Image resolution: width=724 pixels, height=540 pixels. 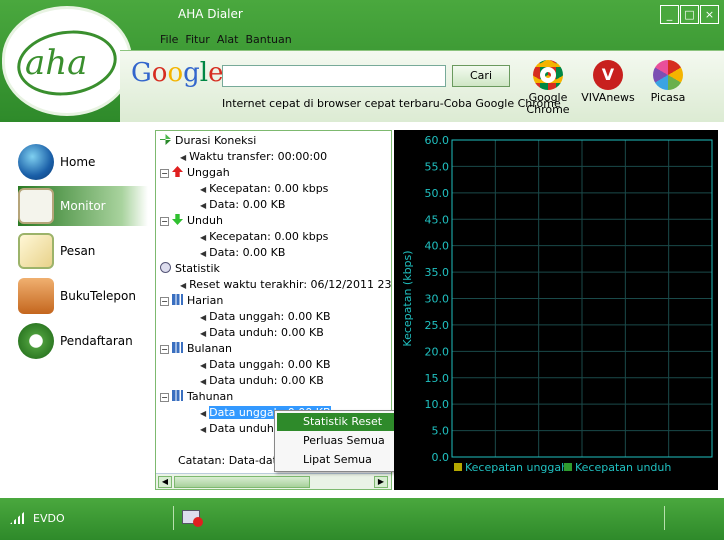 I want to click on y-tick-label: 60.0, so click(x=437, y=140).